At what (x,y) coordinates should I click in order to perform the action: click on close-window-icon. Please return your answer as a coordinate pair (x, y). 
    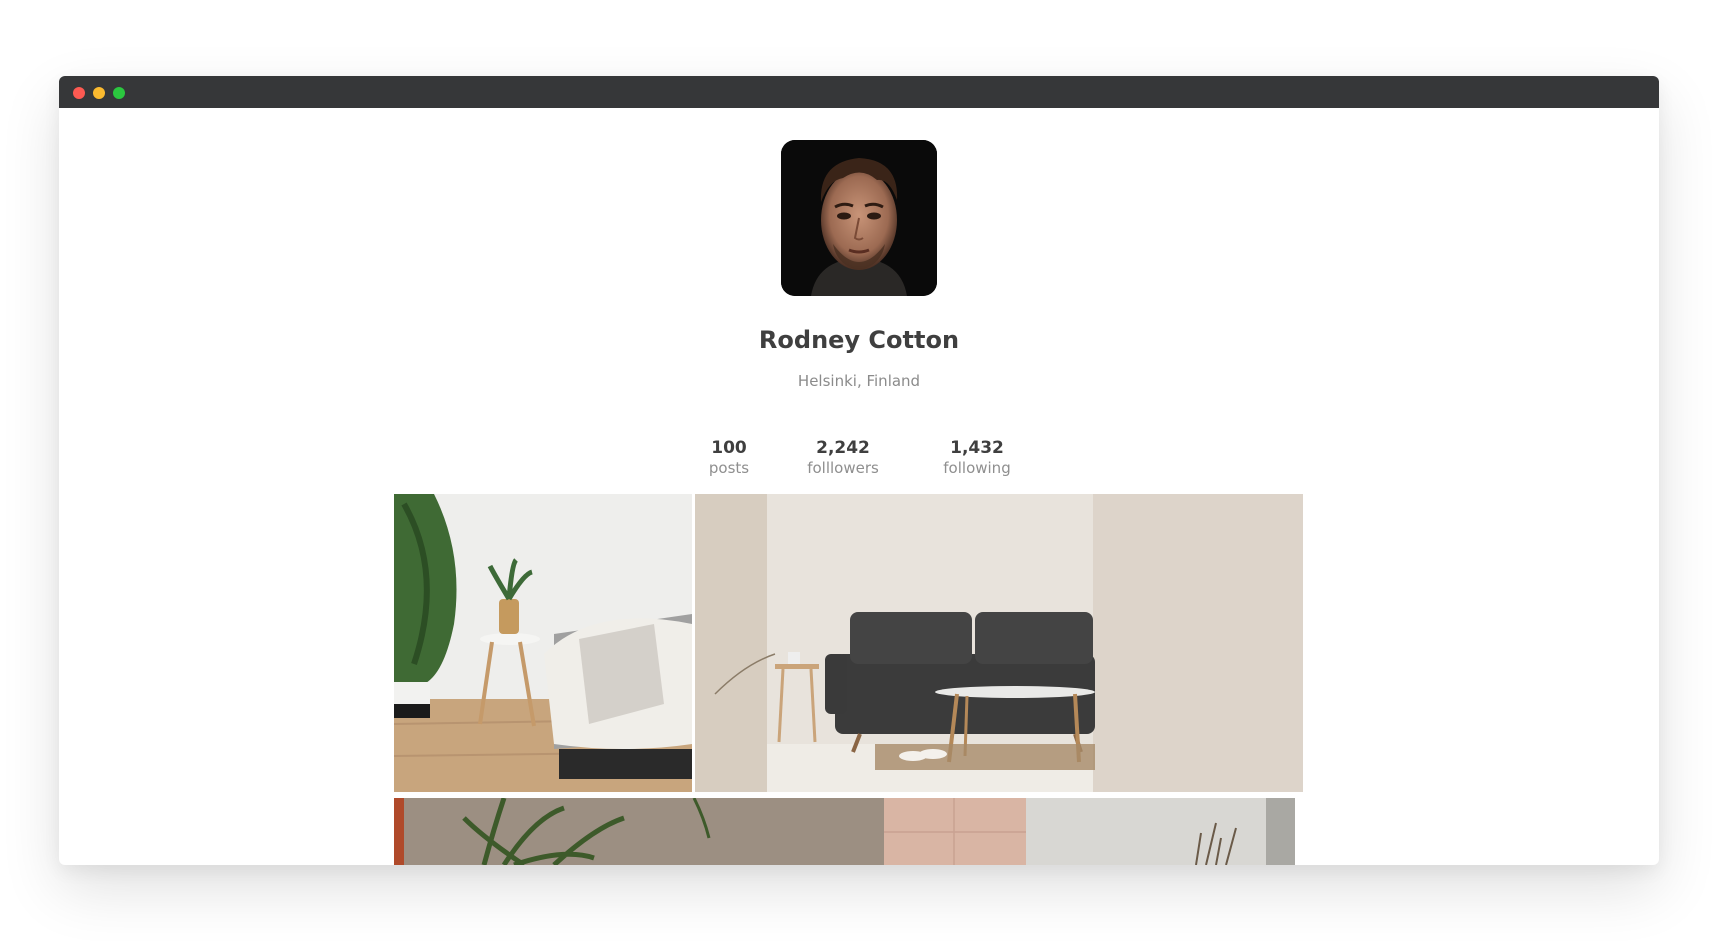
    Looking at the image, I should click on (79, 93).